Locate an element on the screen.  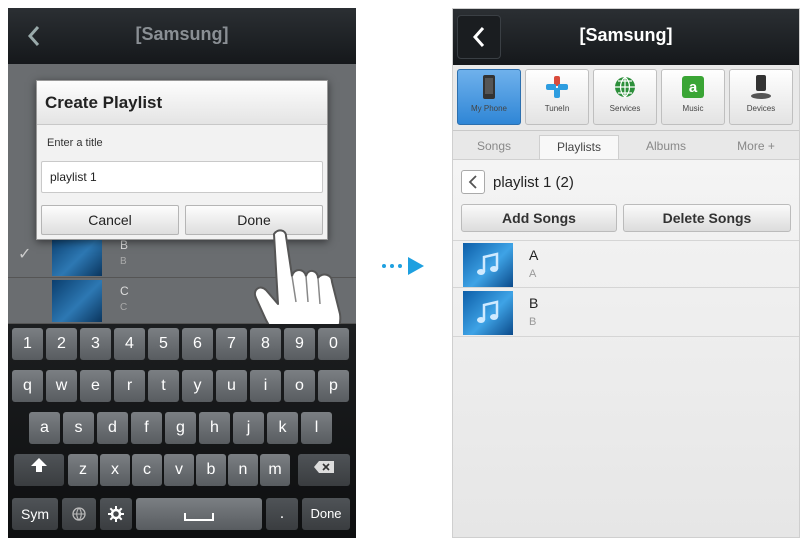
source-tunein: TuneIn is located at coordinates (557, 97).